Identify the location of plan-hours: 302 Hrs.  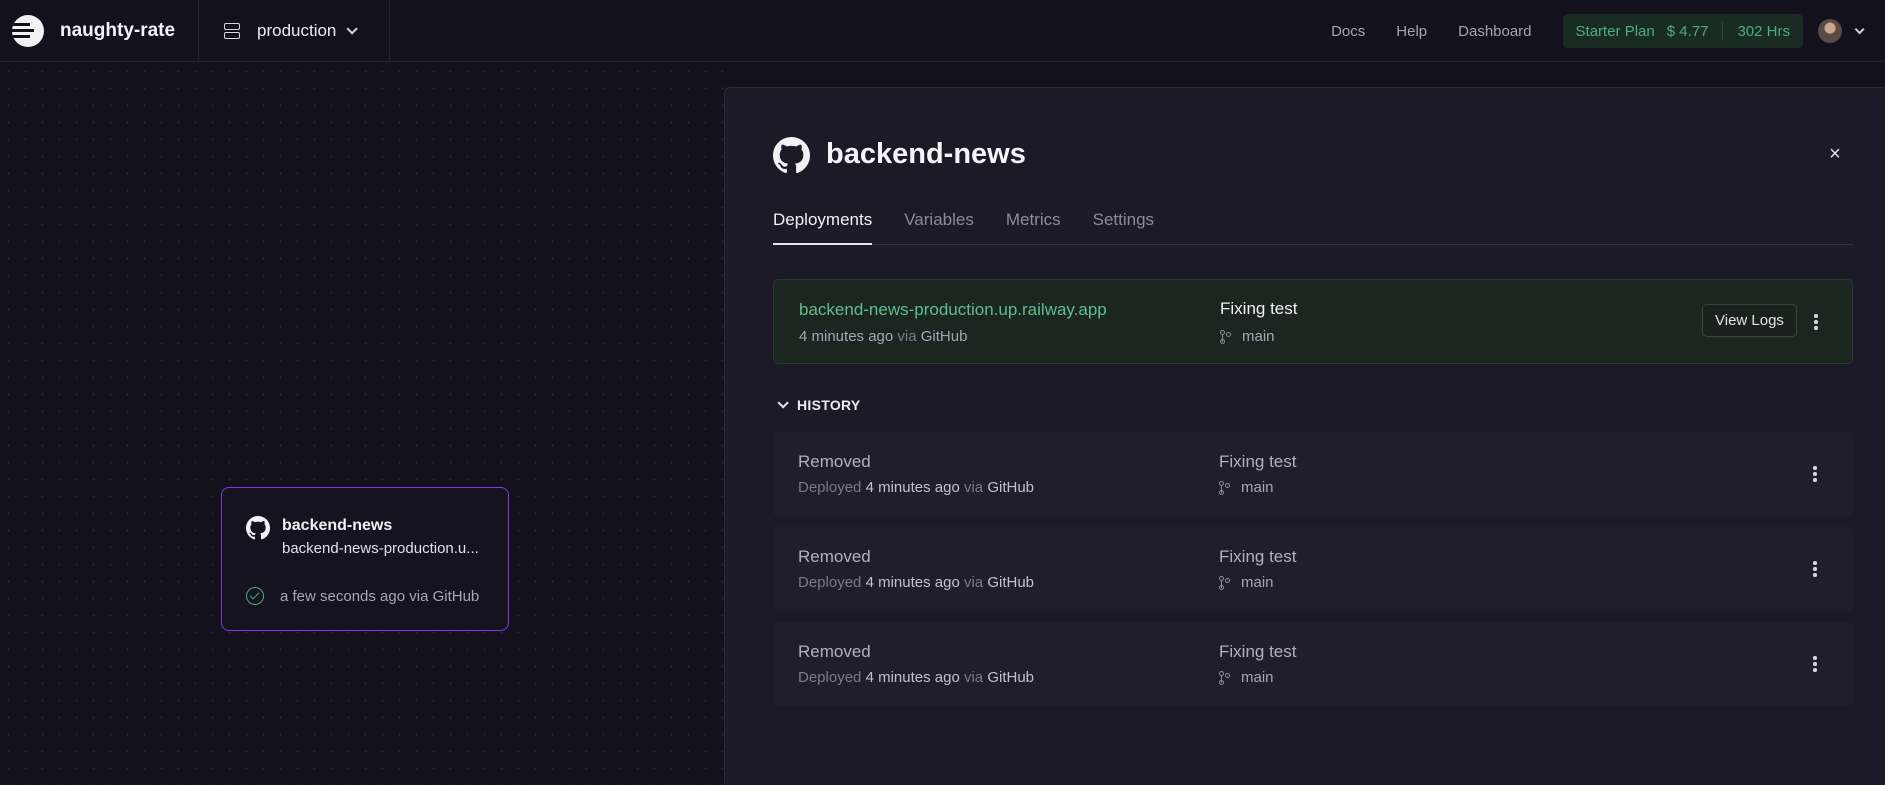
(1763, 31).